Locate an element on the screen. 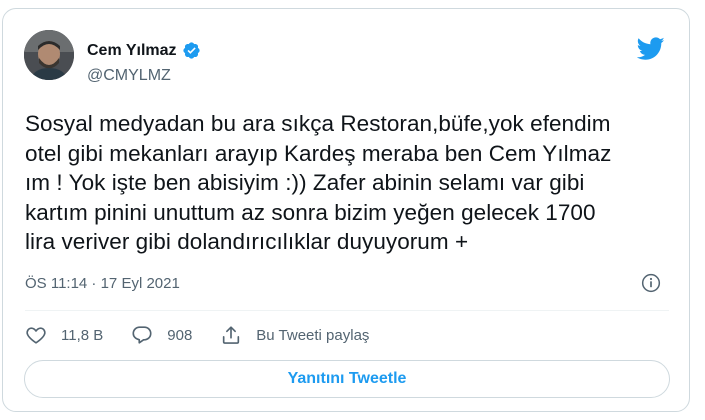 The width and height of the screenshot is (705, 420). share-label: Bu Tweeti paylaş is located at coordinates (313, 335).